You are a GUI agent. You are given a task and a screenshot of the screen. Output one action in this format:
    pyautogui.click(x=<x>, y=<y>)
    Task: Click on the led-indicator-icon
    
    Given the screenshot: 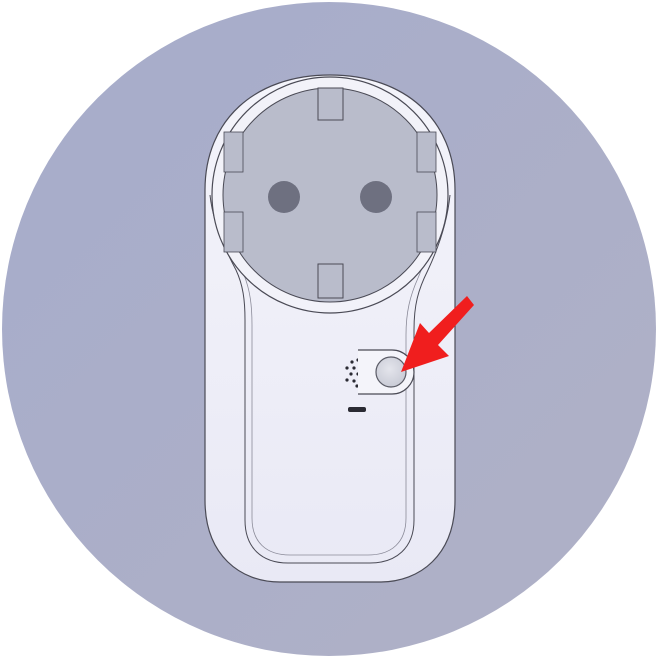 What is the action you would take?
    pyautogui.click(x=357, y=409)
    